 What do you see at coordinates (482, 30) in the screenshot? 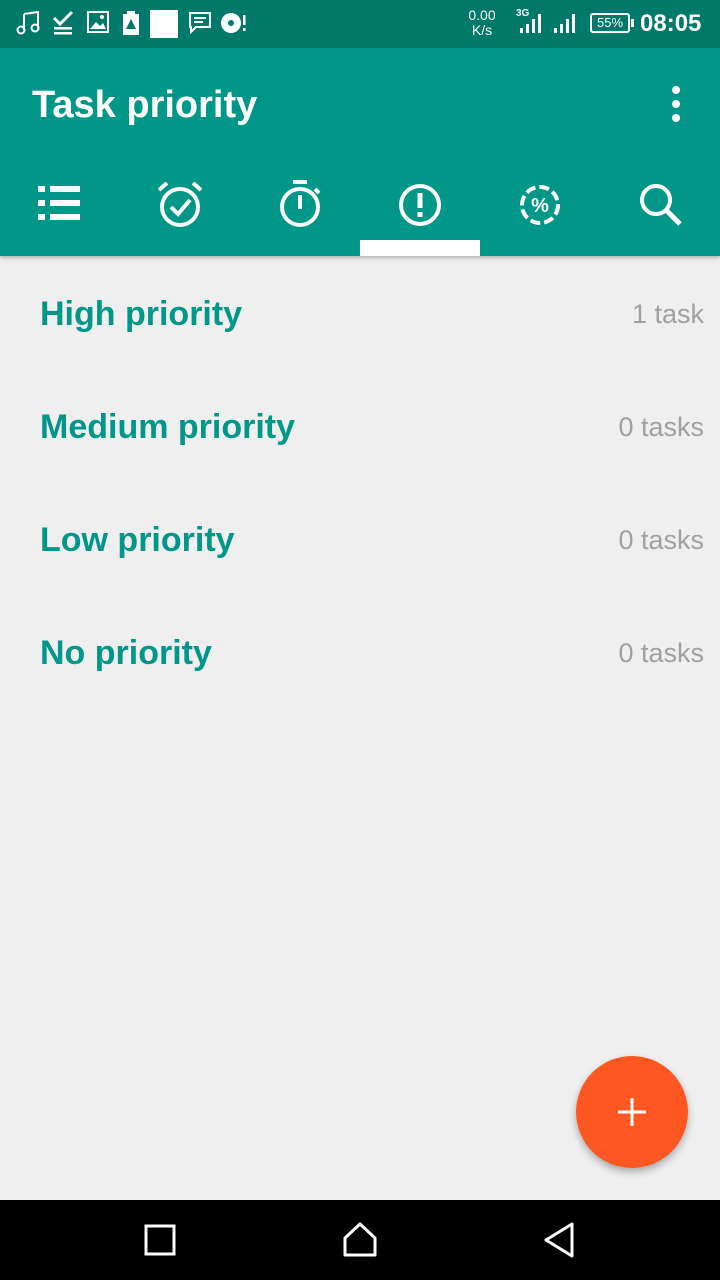
I see `network-speed-unit: K/s` at bounding box center [482, 30].